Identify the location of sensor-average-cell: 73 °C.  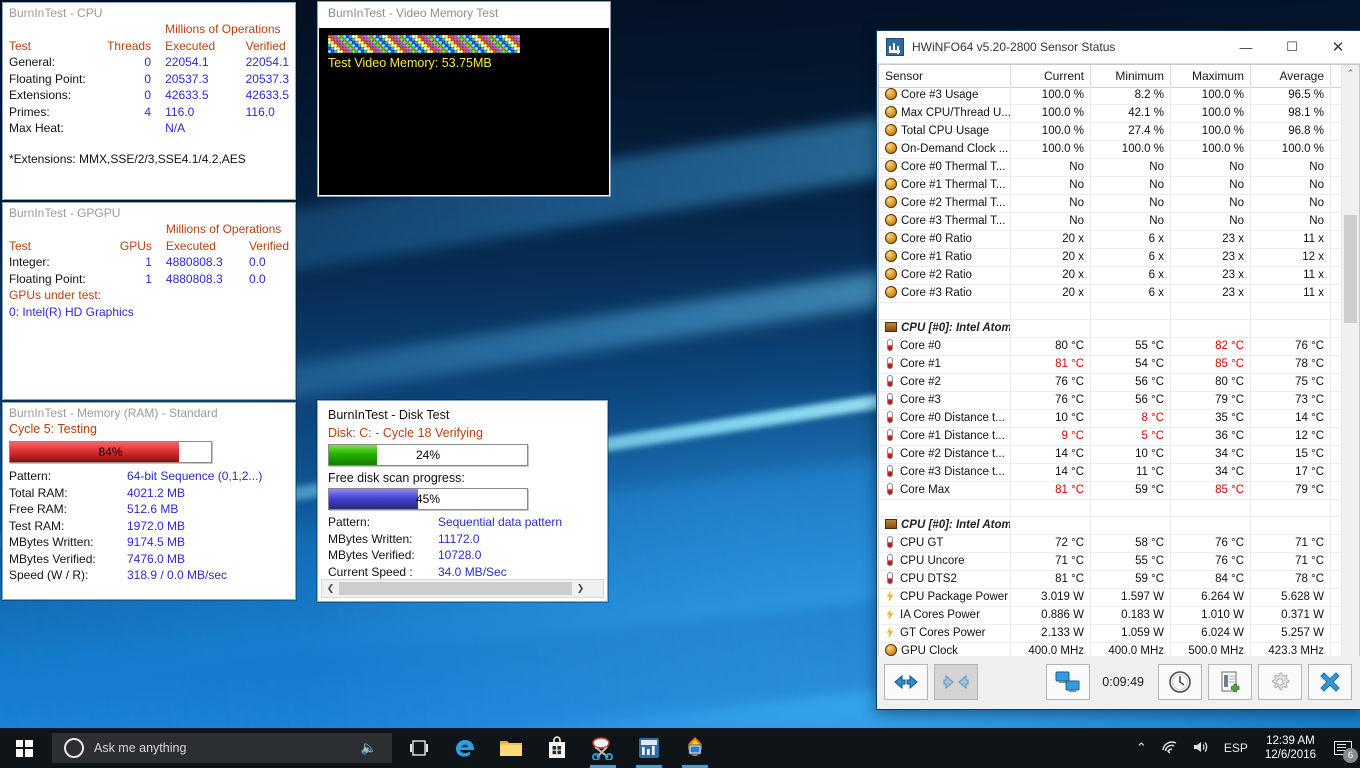
(1291, 400).